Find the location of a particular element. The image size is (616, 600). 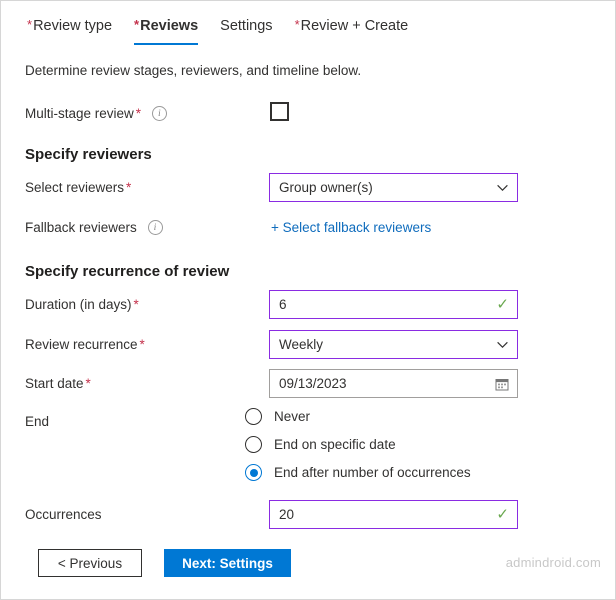

tab-label: Review + Create is located at coordinates (354, 26).